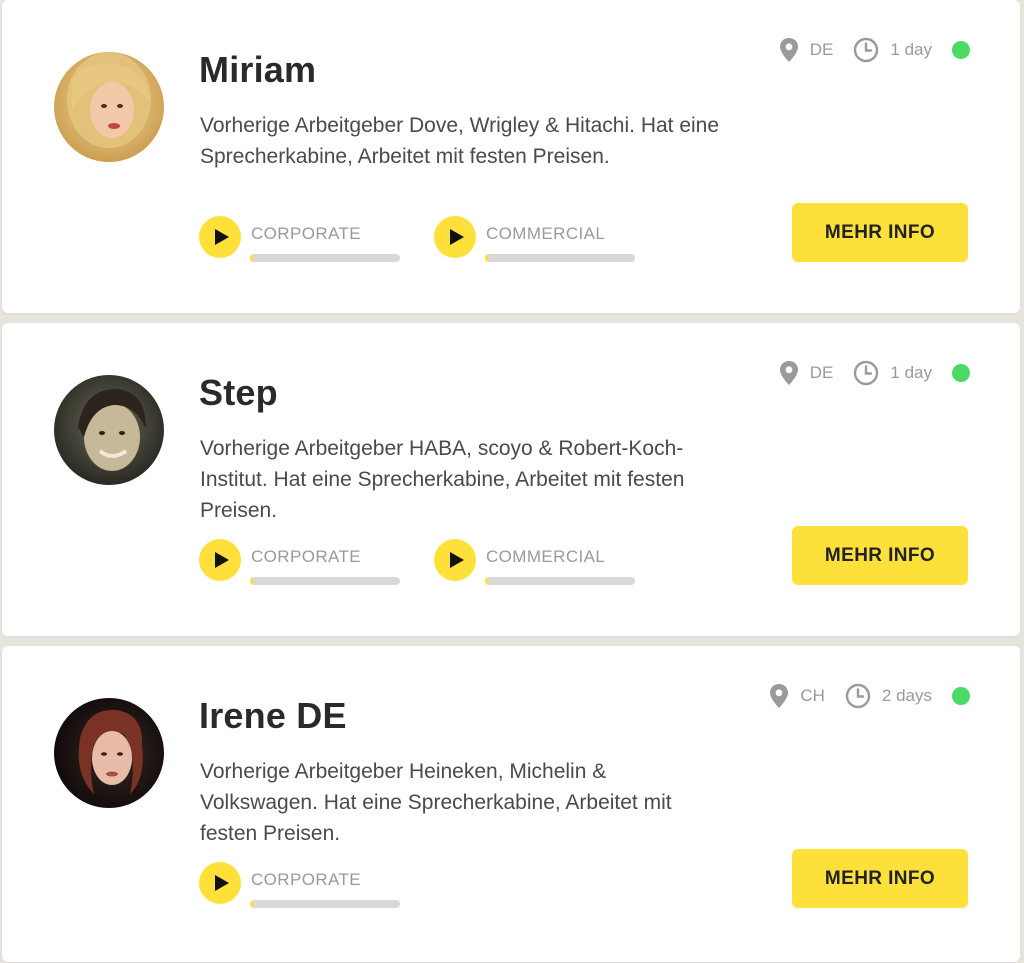 Image resolution: width=1024 pixels, height=963 pixels. I want to click on actor-meta: CH 2 days, so click(869, 696).